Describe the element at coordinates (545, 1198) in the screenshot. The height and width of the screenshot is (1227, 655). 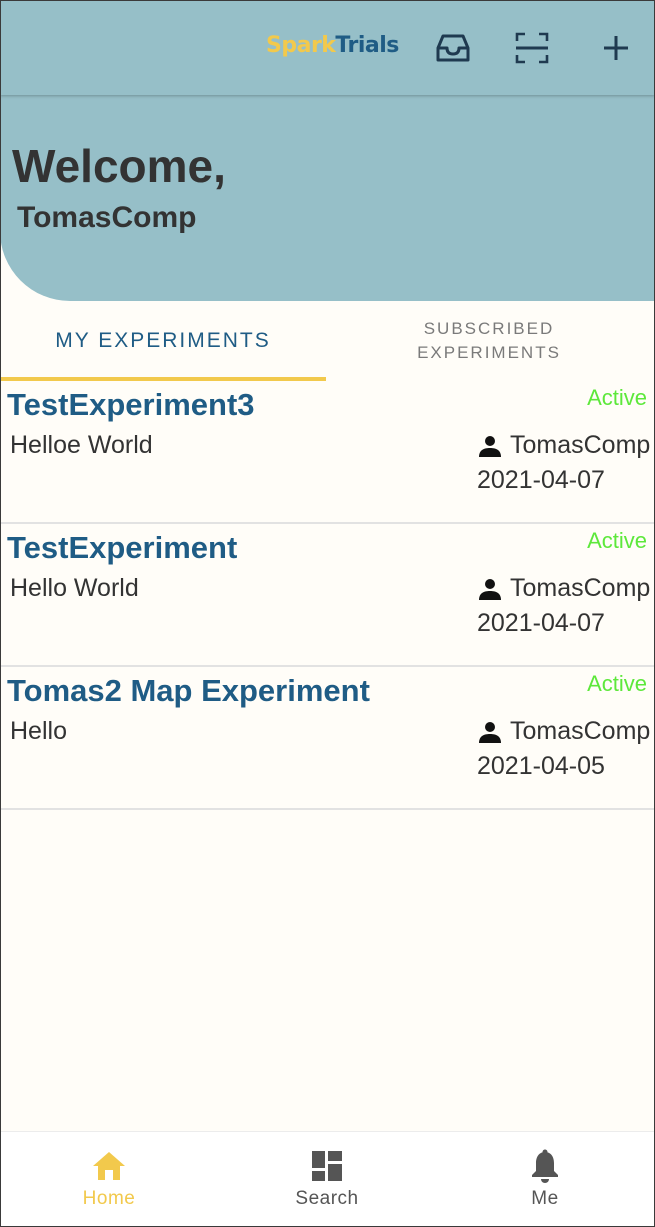
I see `nav-me-label: Me` at that location.